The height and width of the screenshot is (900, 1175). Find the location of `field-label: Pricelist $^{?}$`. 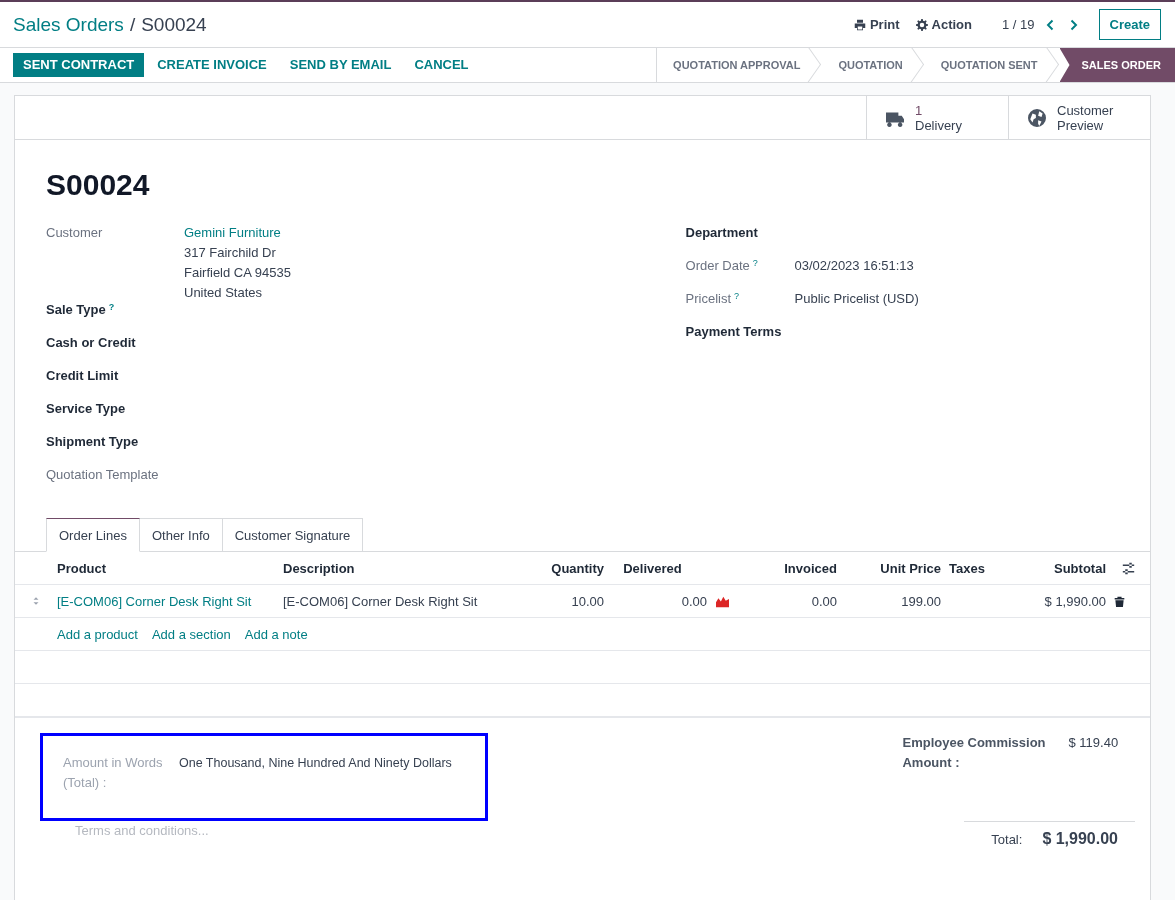

field-label: Pricelist $^{?}$ is located at coordinates (713, 299).